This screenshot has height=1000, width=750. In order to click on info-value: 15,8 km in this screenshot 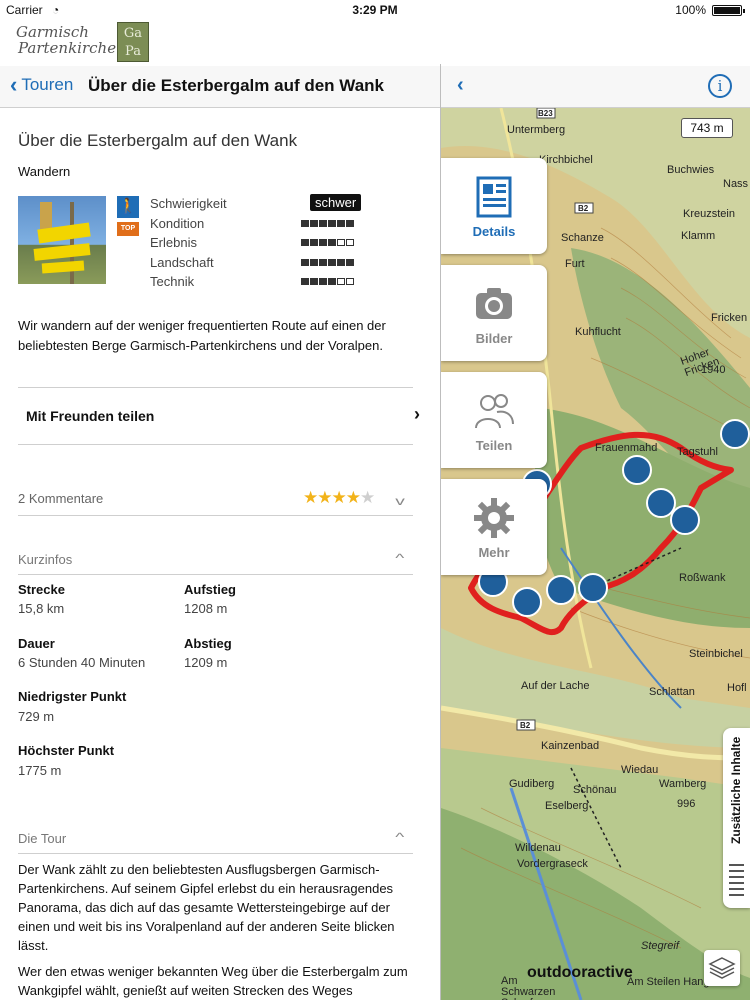, I will do `click(41, 608)`.